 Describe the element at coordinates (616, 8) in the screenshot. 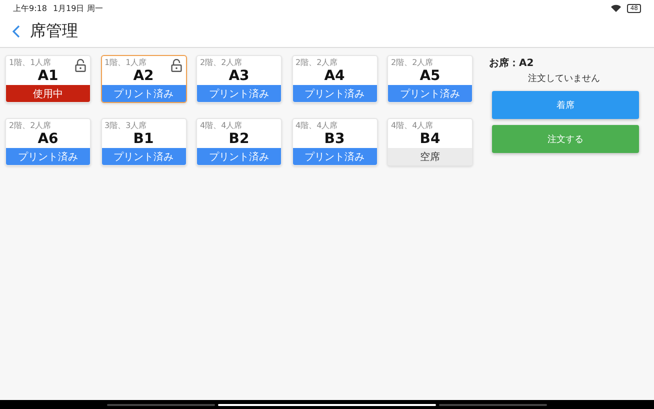

I see `wifi-icon` at that location.